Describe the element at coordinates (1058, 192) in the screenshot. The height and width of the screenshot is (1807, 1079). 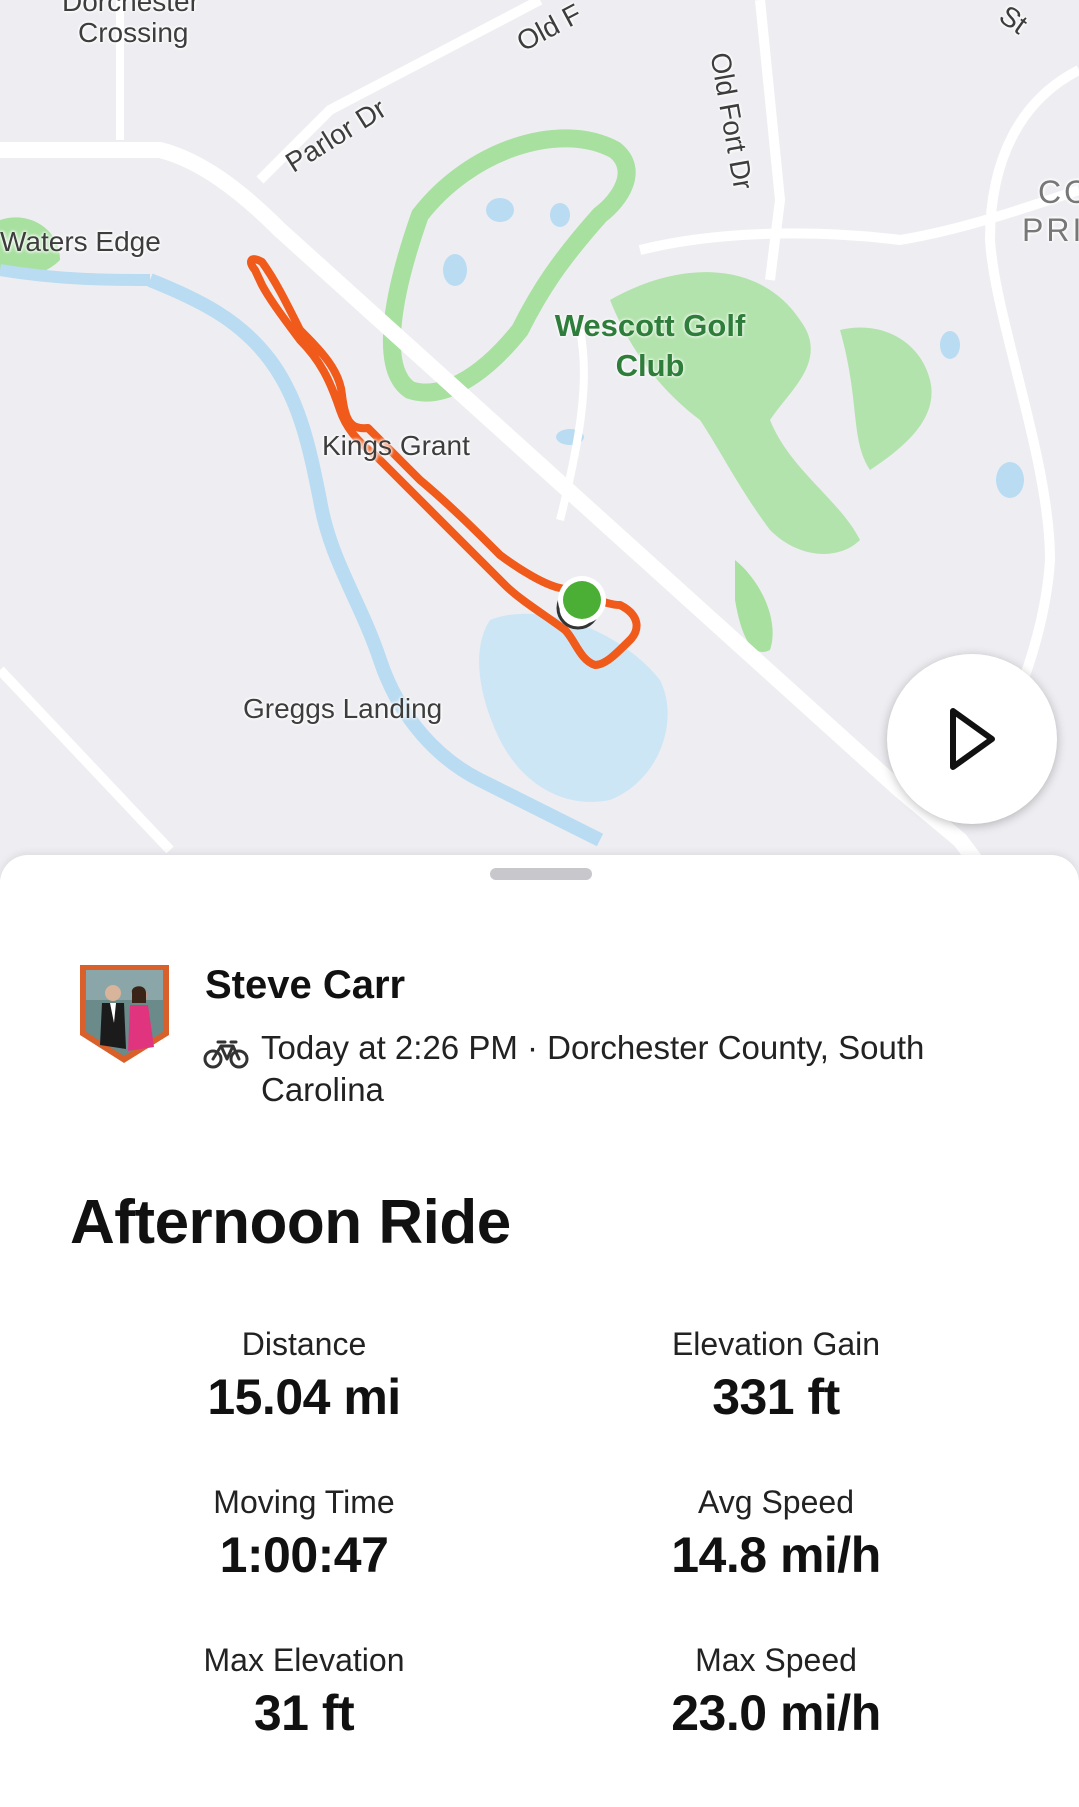
I see `map-label-co: CO` at that location.